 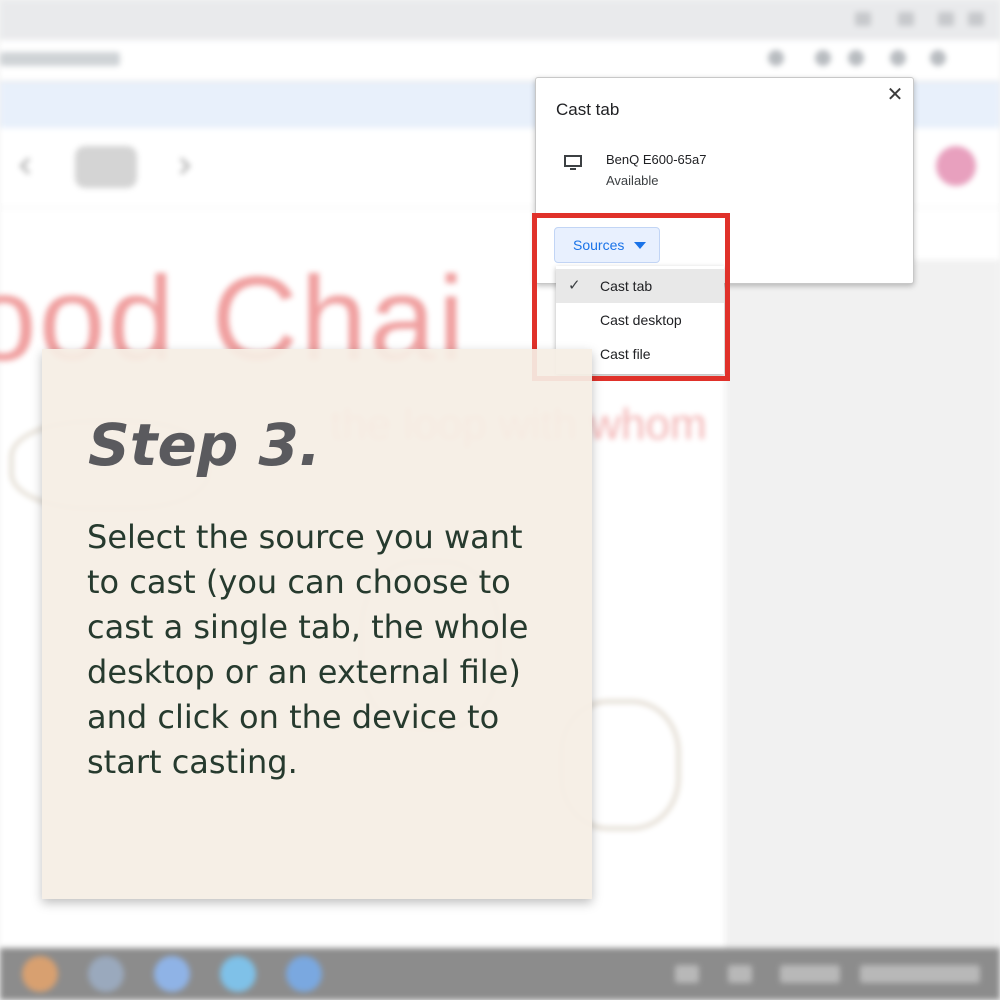 What do you see at coordinates (60, 59) in the screenshot?
I see `address-url` at bounding box center [60, 59].